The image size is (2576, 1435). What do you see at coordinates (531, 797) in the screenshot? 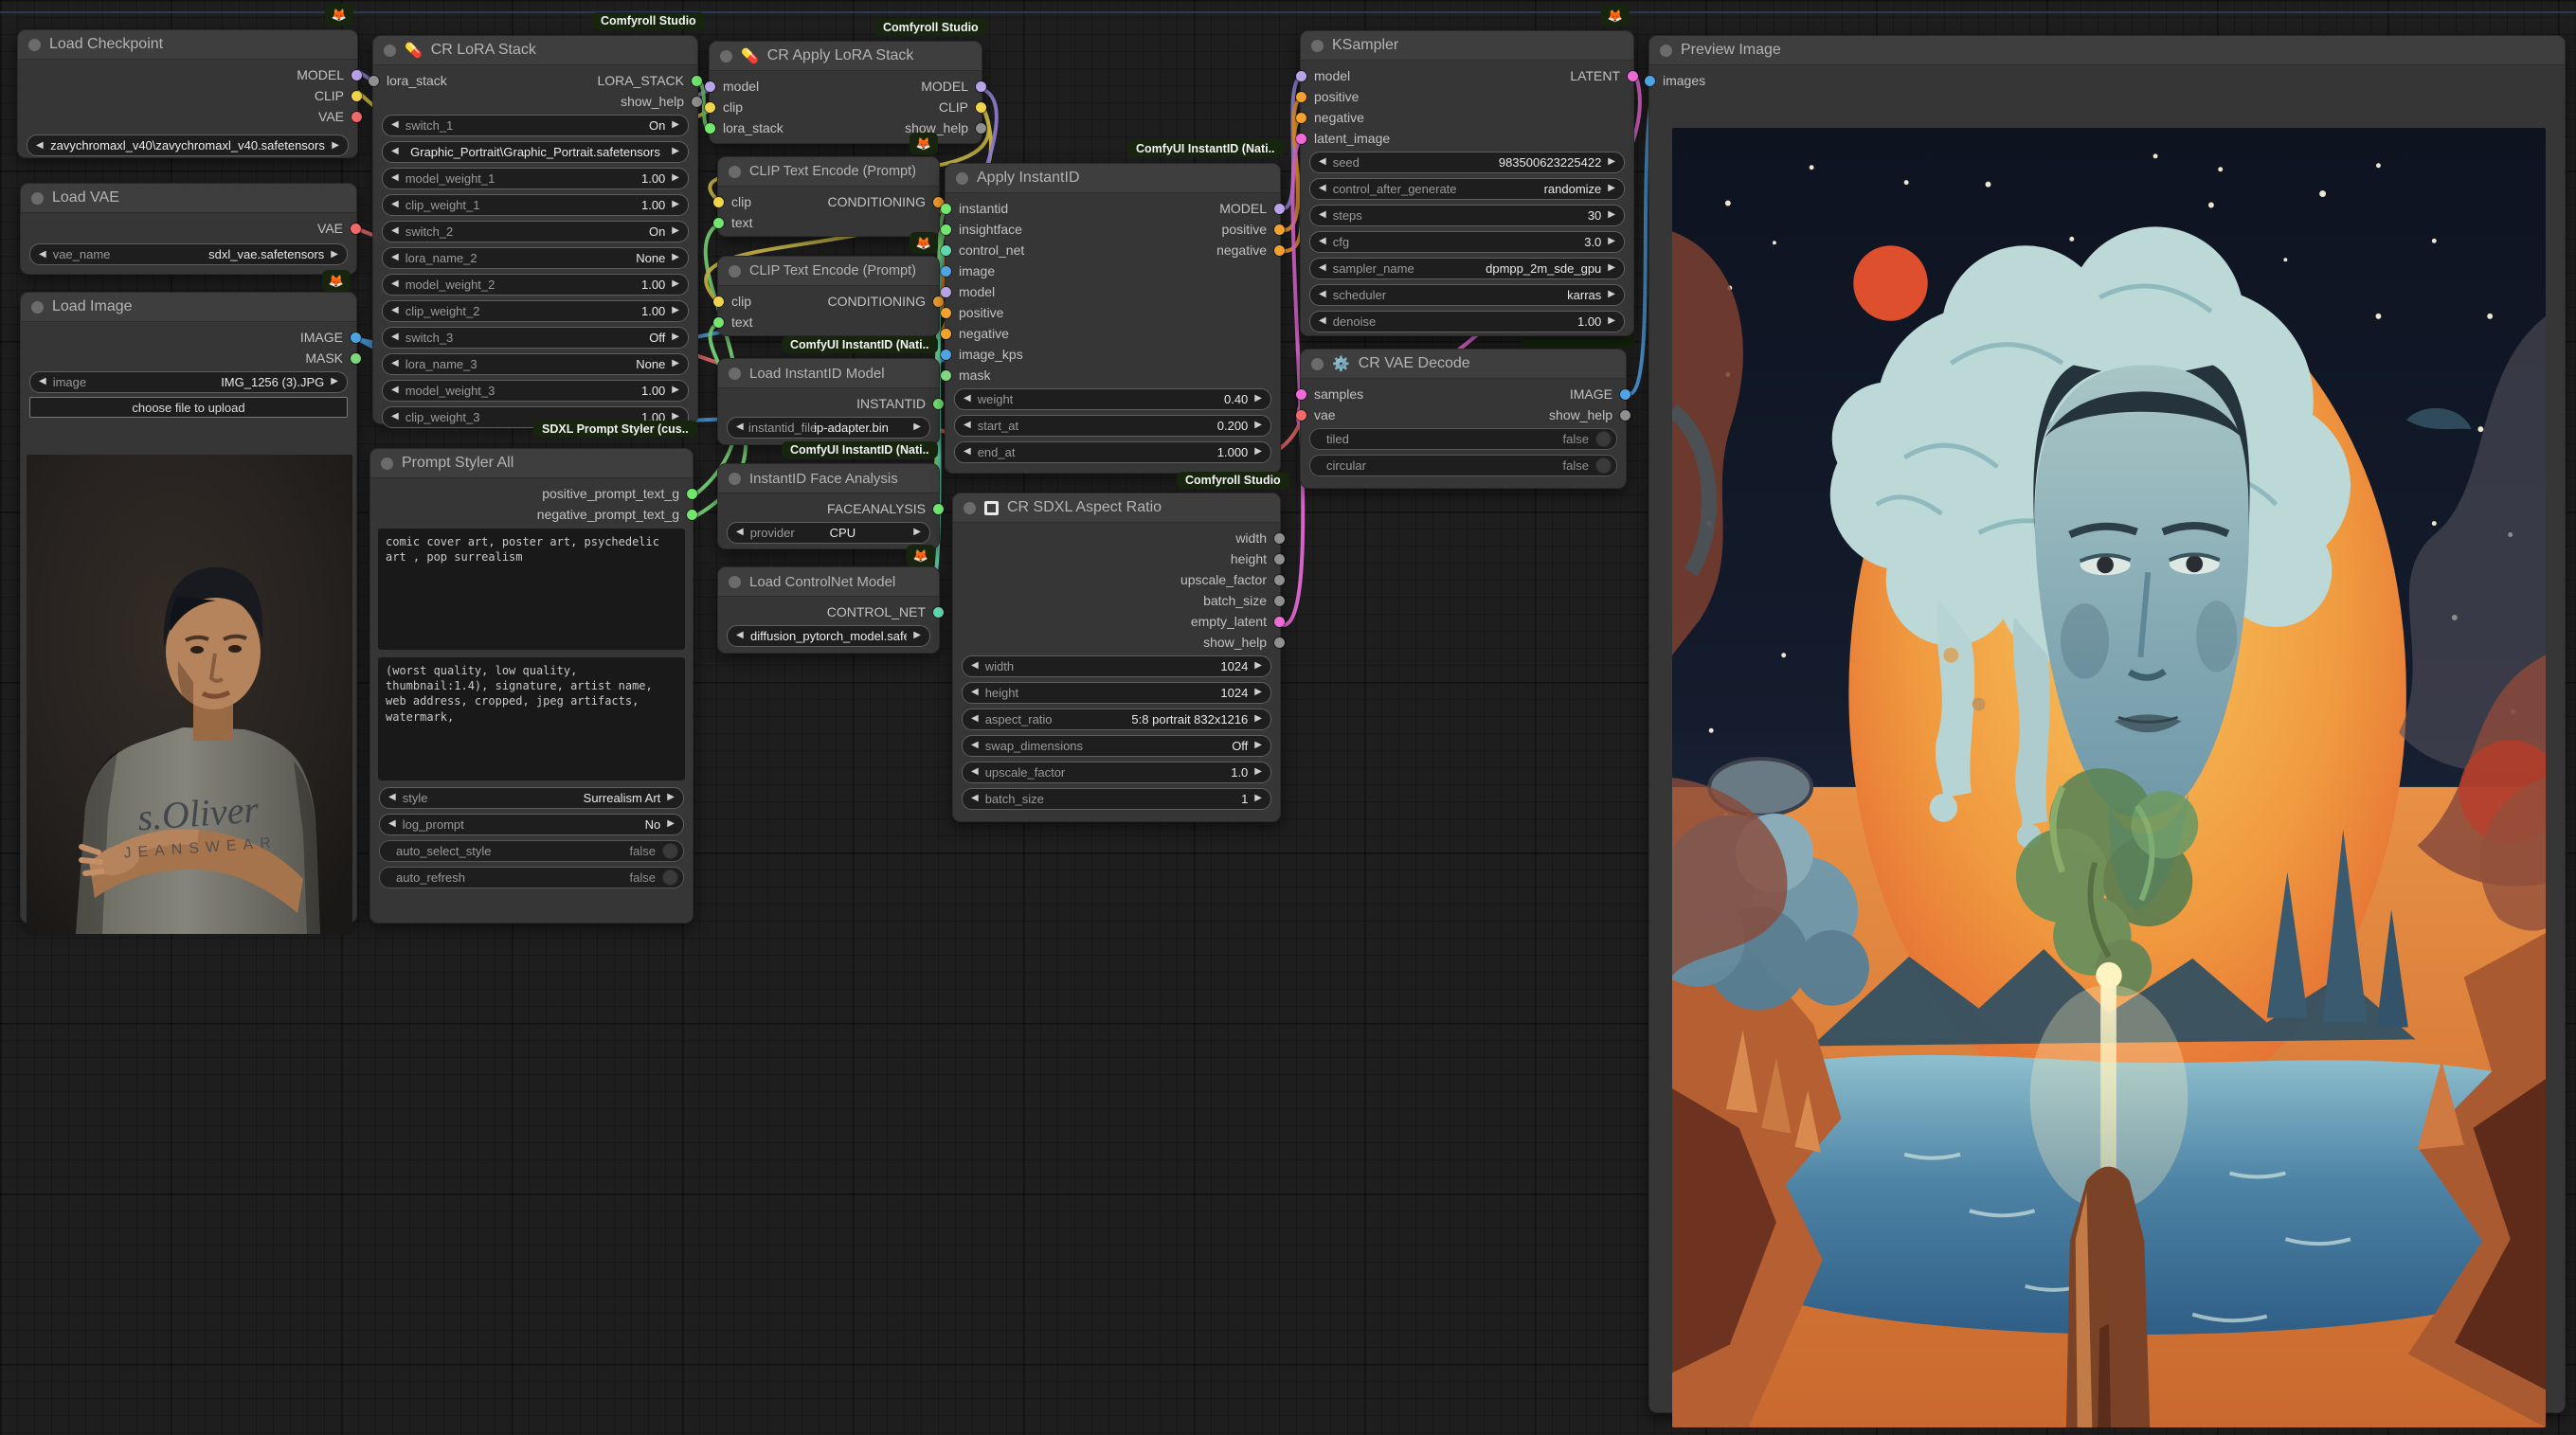
I see `widget-style: ◀ style Surrealism Art ▶` at bounding box center [531, 797].